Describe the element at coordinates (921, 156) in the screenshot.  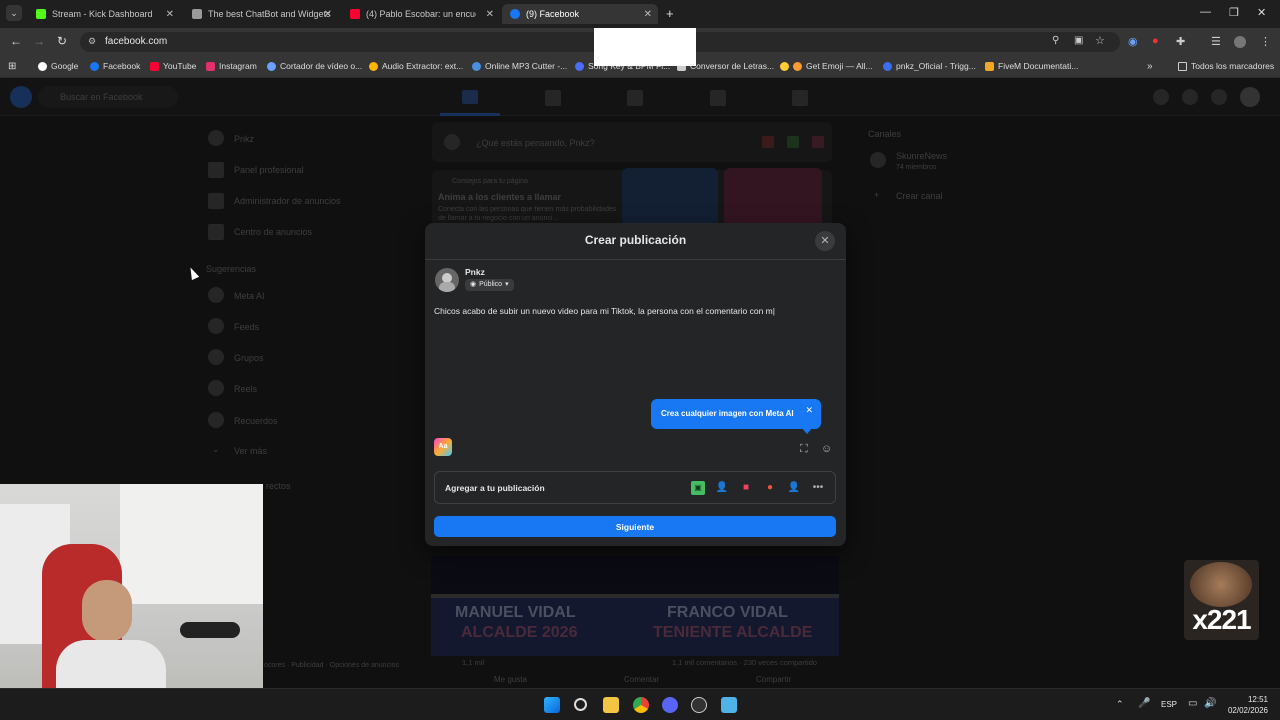
I see `channel-name: SkunreNews` at that location.